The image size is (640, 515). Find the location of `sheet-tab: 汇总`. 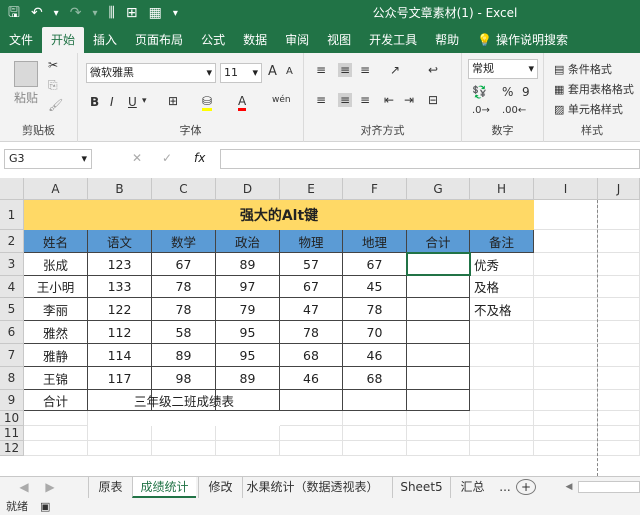

sheet-tab: 汇总 is located at coordinates (472, 487).